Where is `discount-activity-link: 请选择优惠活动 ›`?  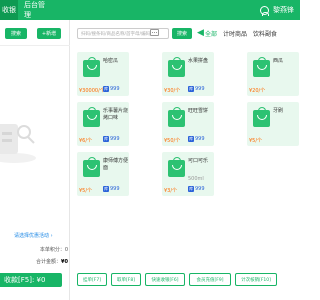
discount-activity-link: 请选择优惠活动 › is located at coordinates (42, 235).